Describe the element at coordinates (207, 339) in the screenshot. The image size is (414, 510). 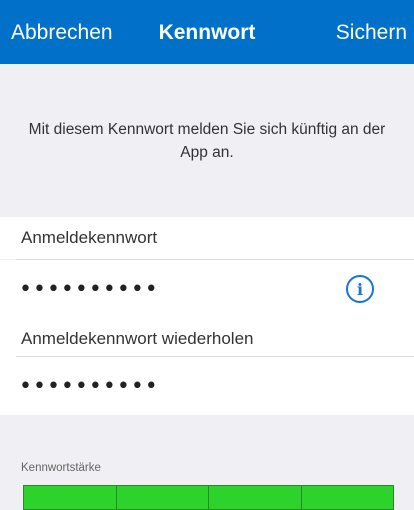
I see `password-repeat-label: Anmeldekennwort wiederholen` at that location.